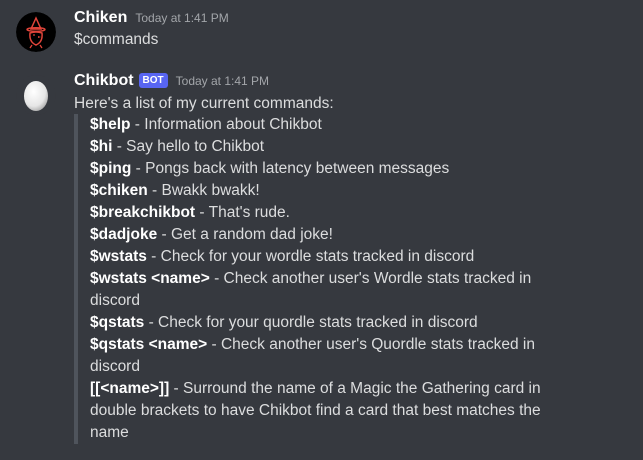 This screenshot has width=643, height=460. Describe the element at coordinates (150, 278) in the screenshot. I see `command-name: $wstats <name>` at that location.